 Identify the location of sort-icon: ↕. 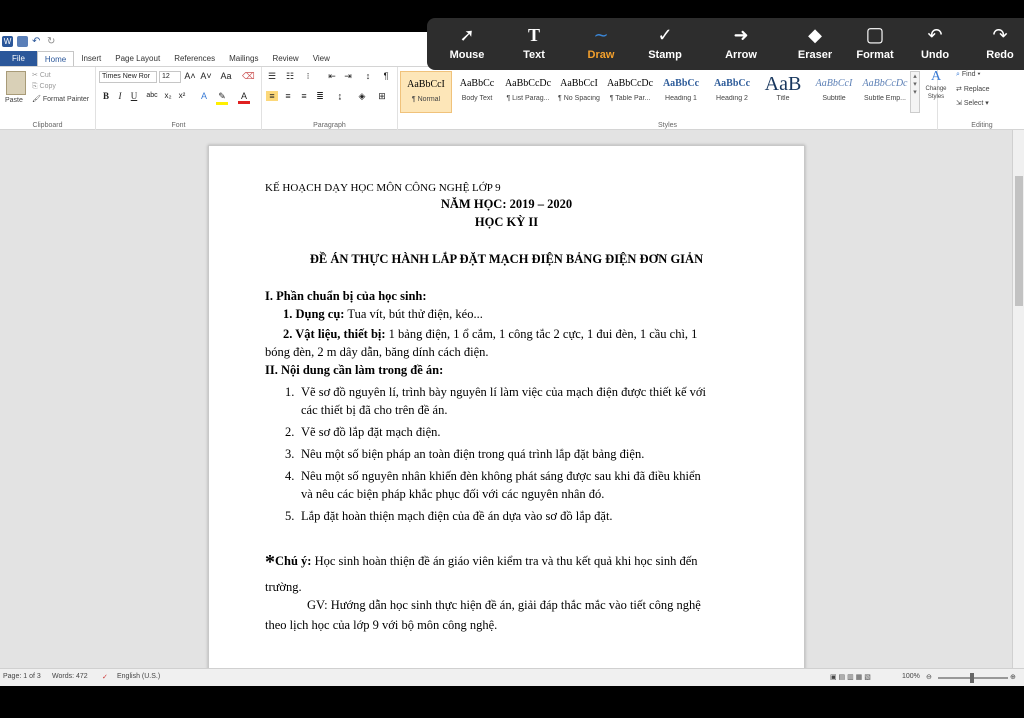
(368, 76).